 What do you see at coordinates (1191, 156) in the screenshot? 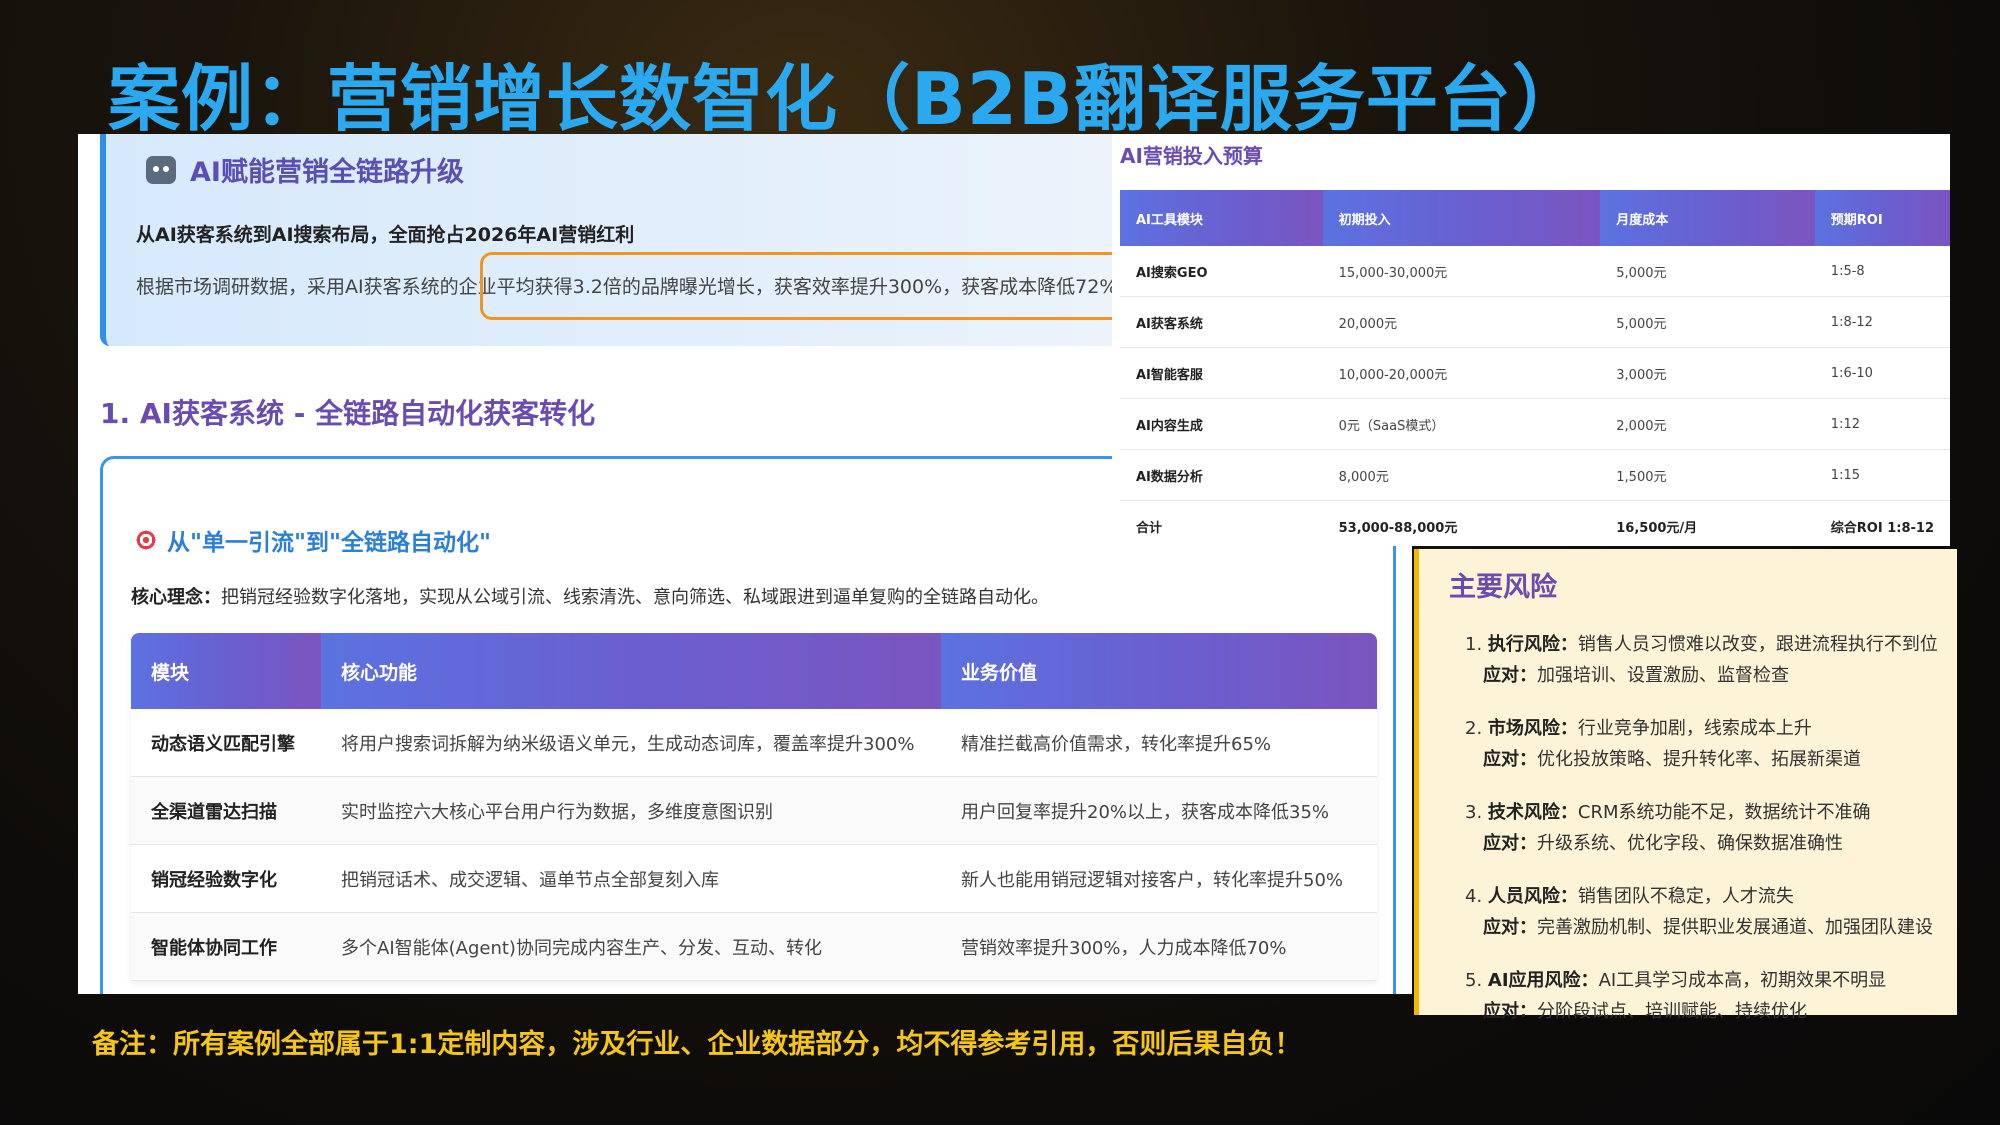
I see `budget-title: AI营销投入预算` at bounding box center [1191, 156].